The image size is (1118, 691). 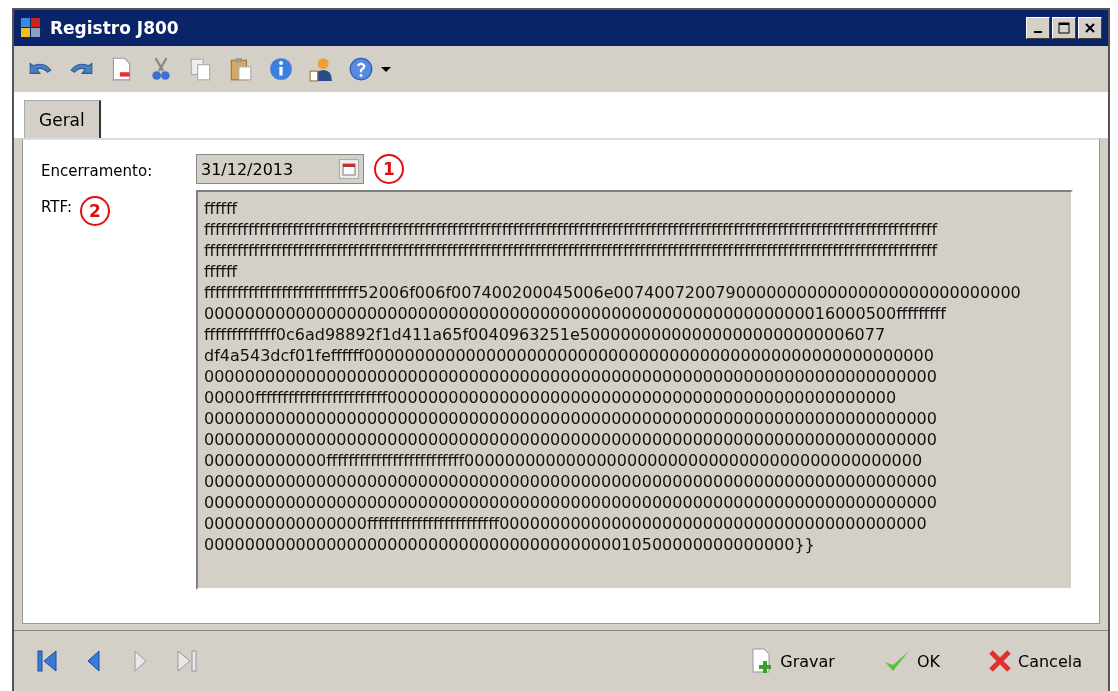 I want to click on calendar-icon, so click(x=349, y=169).